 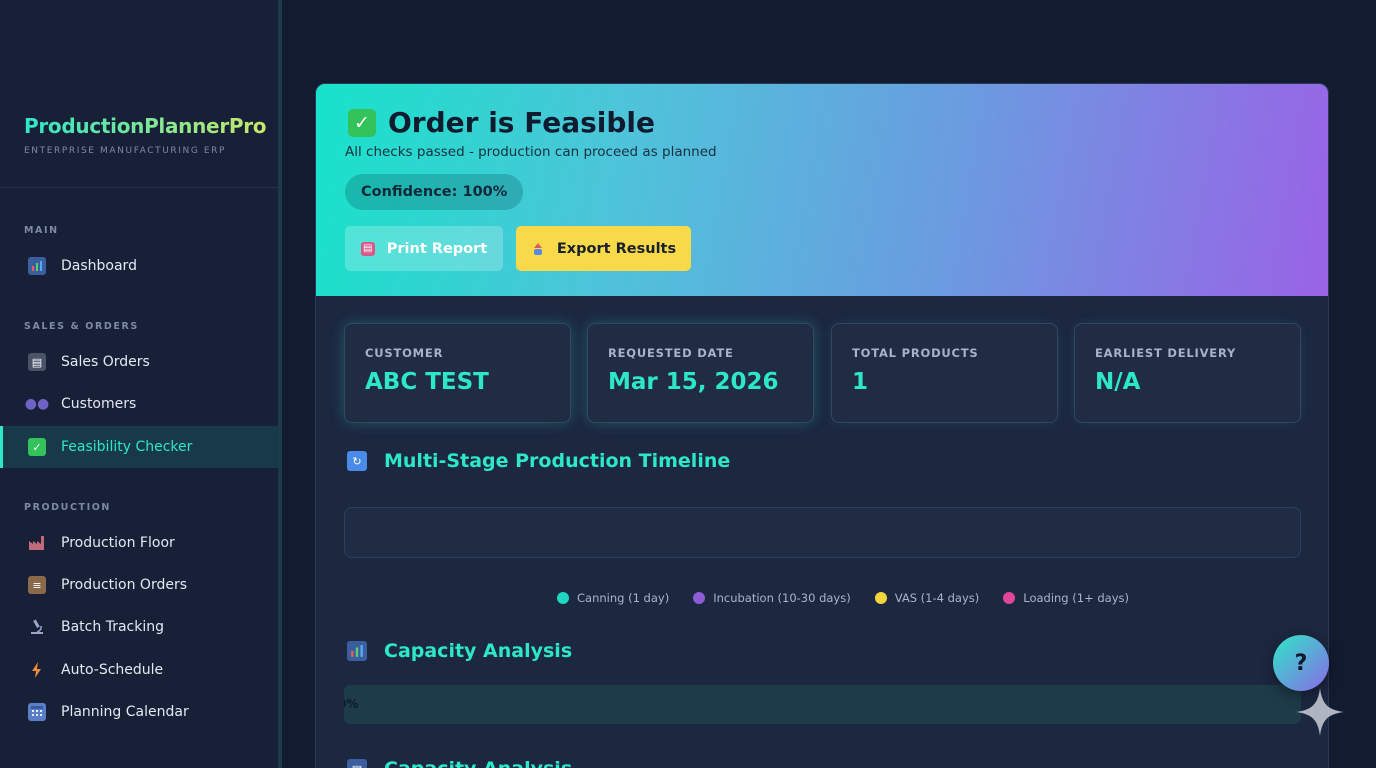 I want to click on stat-value: ABC TEST, so click(x=427, y=382).